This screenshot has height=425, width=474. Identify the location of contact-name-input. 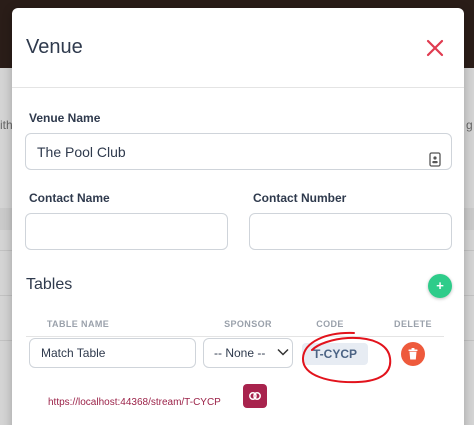
(126, 231).